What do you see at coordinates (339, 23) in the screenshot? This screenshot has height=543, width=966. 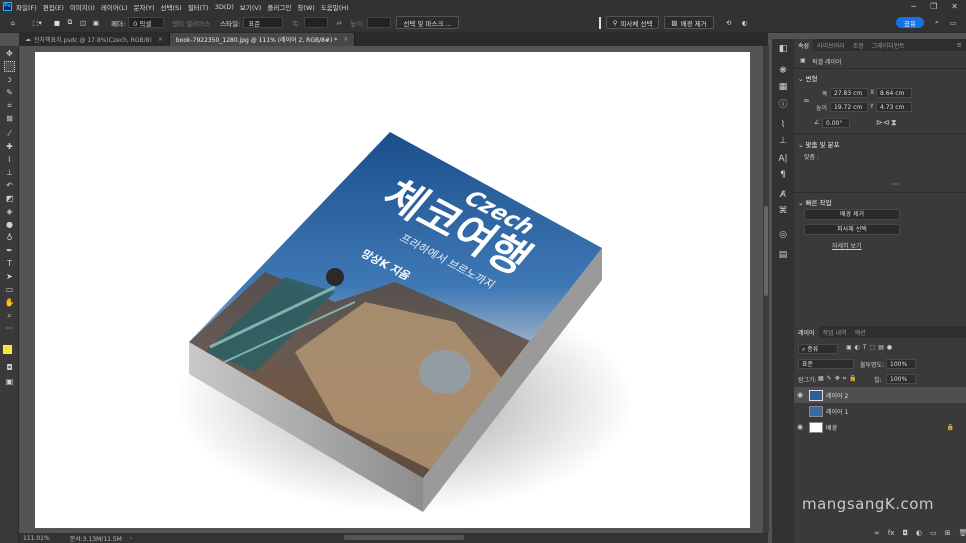 I see `swap-icon: ⇄` at bounding box center [339, 23].